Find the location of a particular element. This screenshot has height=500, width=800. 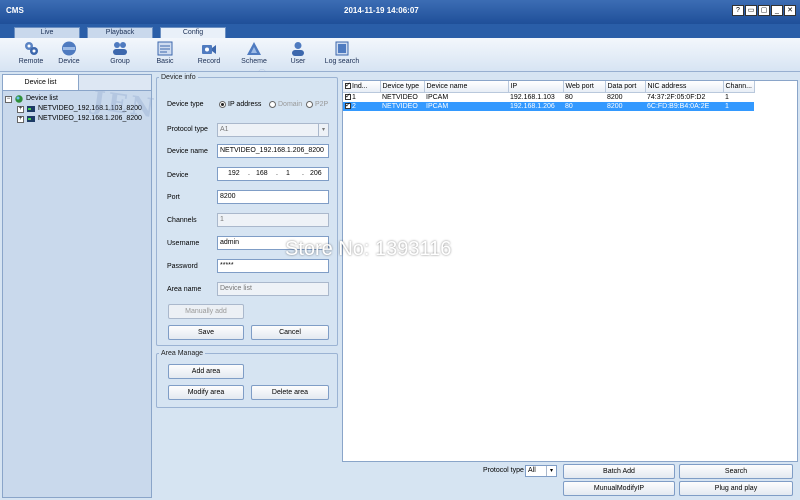

radio-domain: Domain is located at coordinates (285, 104).